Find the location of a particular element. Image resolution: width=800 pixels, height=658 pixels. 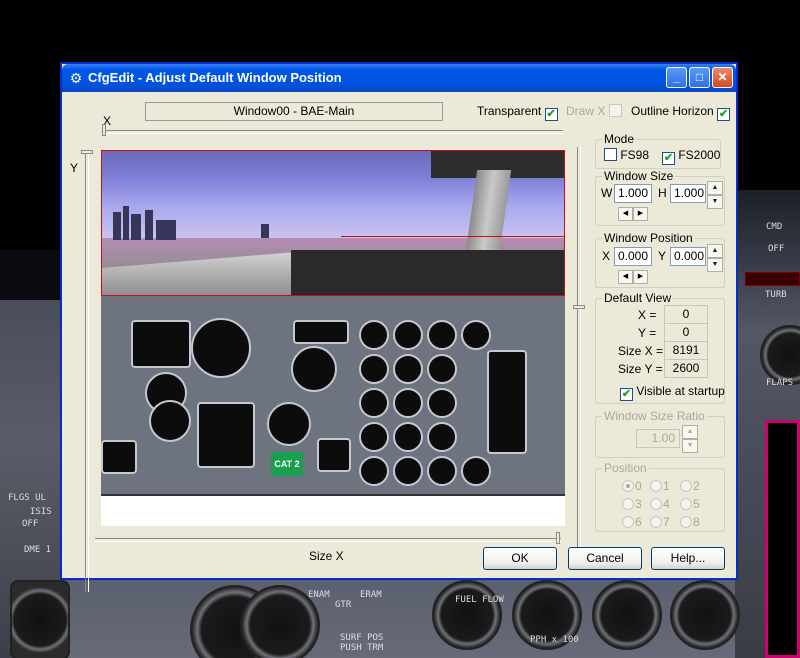

x-slider-thumb is located at coordinates (104, 130).